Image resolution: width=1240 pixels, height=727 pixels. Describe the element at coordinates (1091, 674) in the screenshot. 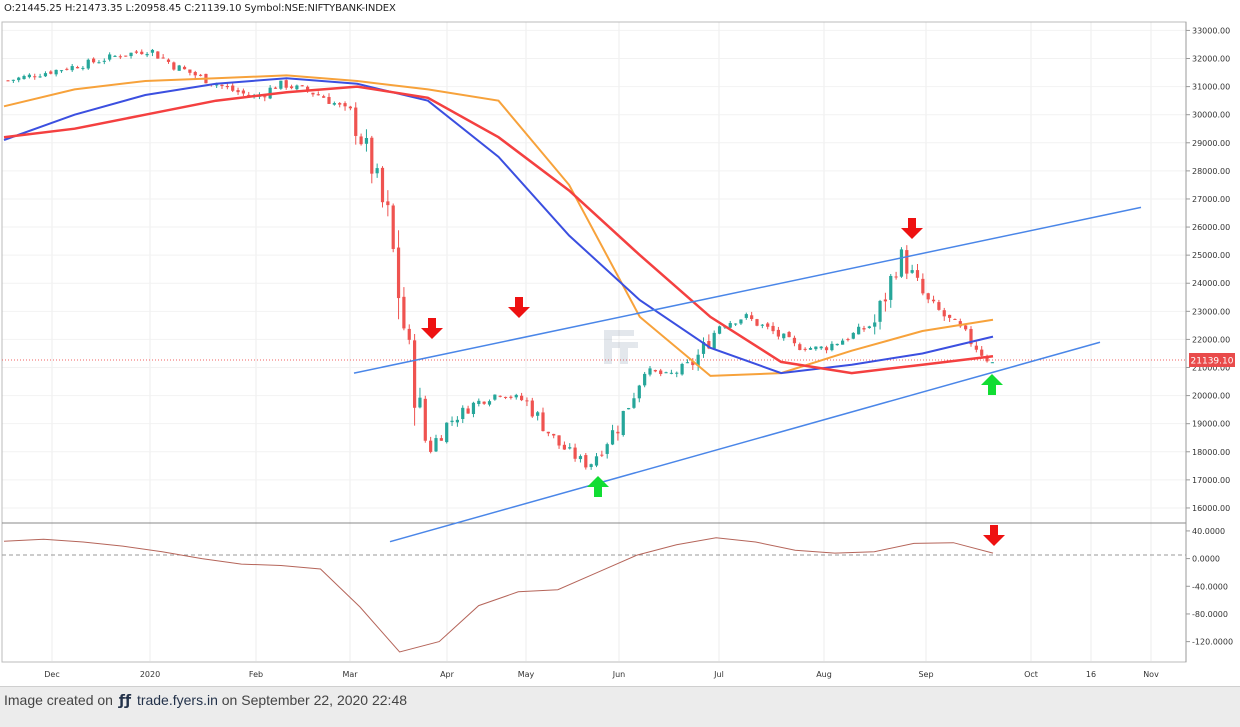

I see `x-tick-label: 16` at that location.